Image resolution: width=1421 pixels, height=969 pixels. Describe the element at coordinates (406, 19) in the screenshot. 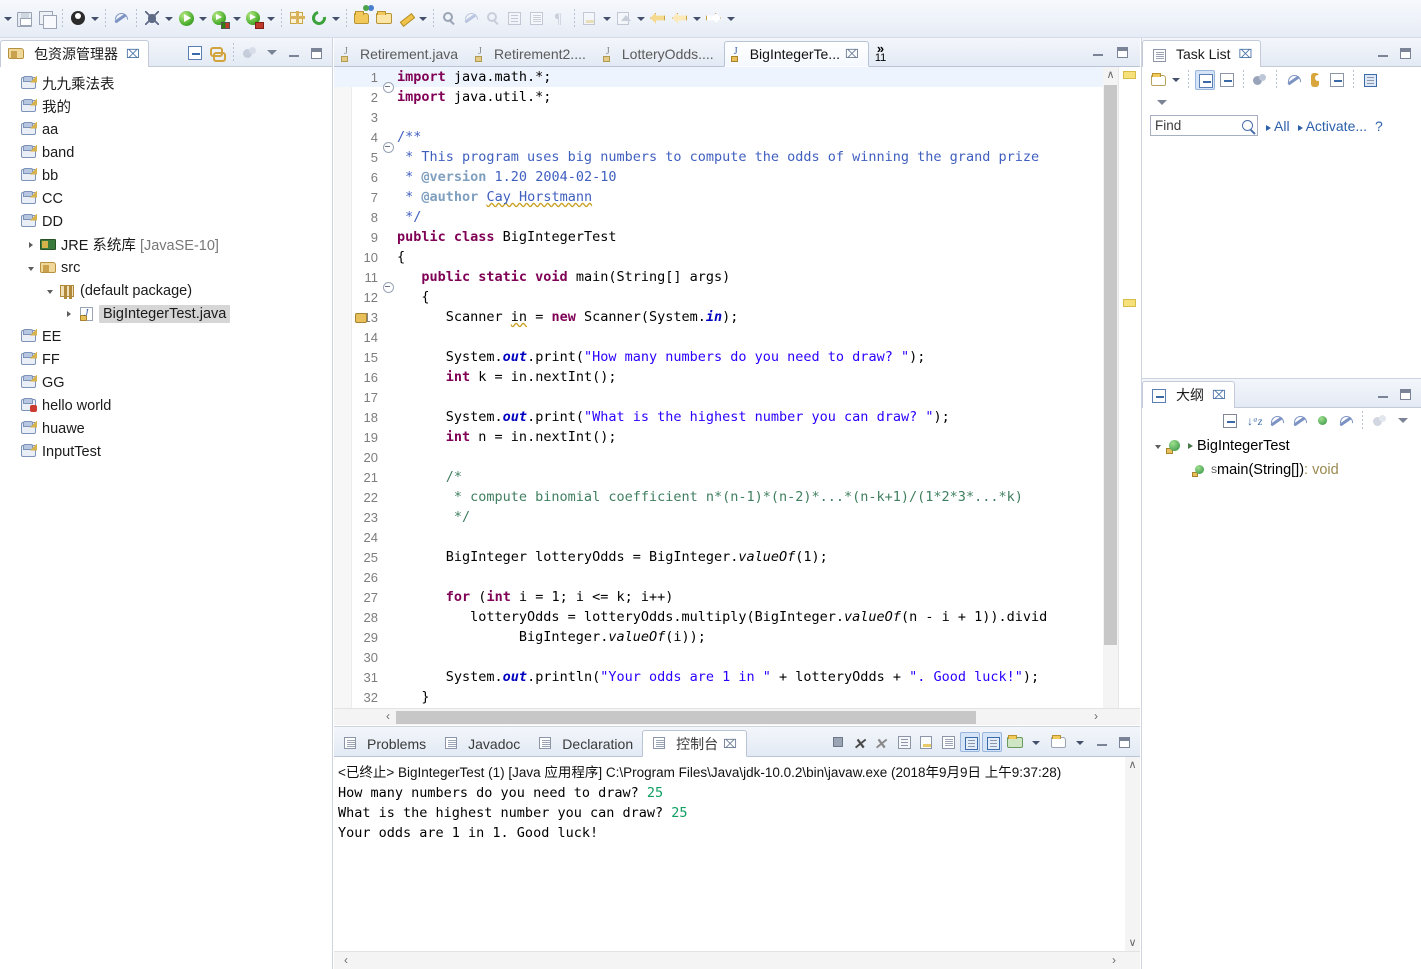

I see `add-bookmark-button` at that location.